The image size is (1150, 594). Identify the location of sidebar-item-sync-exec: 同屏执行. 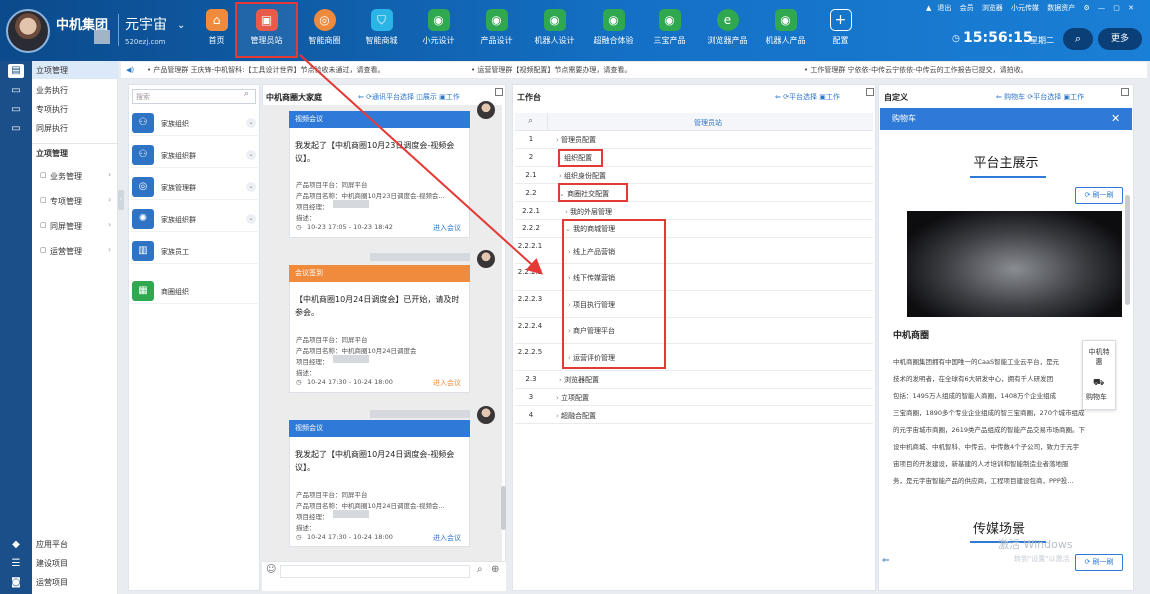
(52, 128).